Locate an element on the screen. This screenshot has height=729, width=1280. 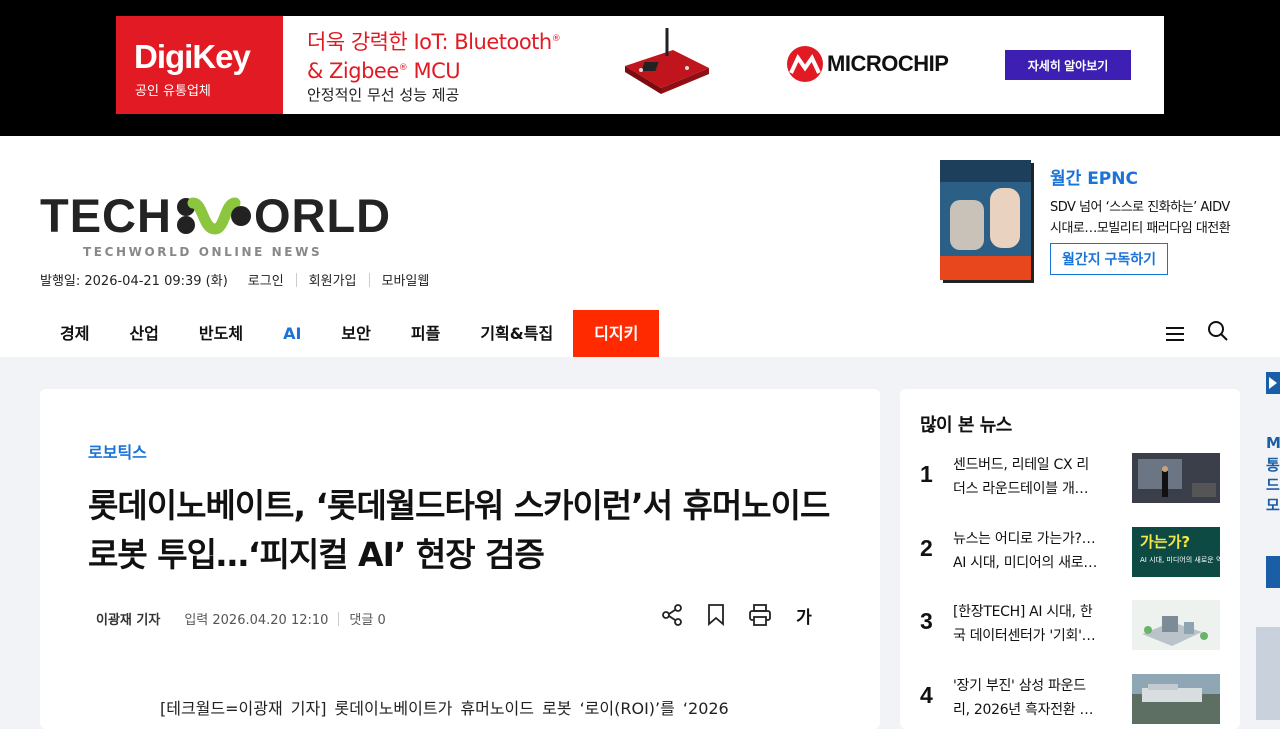
magazine-cover is located at coordinates (985, 220).